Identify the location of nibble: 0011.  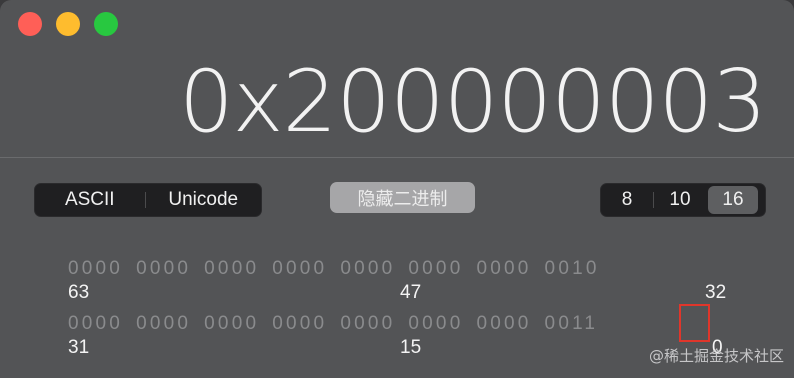
(572, 324).